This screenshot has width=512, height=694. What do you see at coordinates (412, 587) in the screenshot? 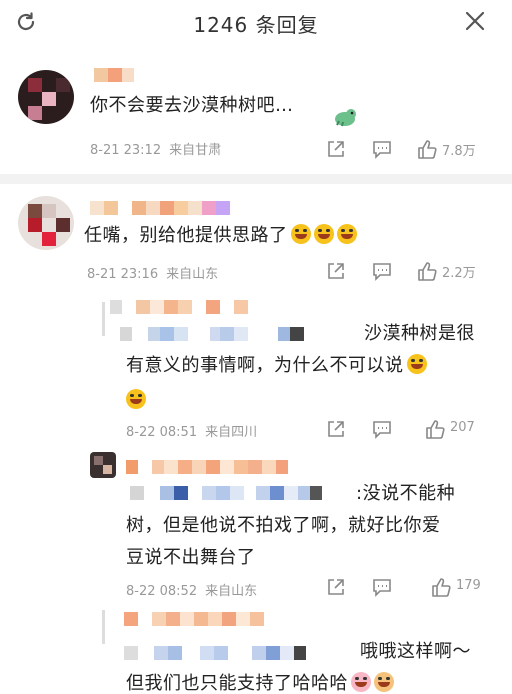
I see `reply-actions: 179` at bounding box center [412, 587].